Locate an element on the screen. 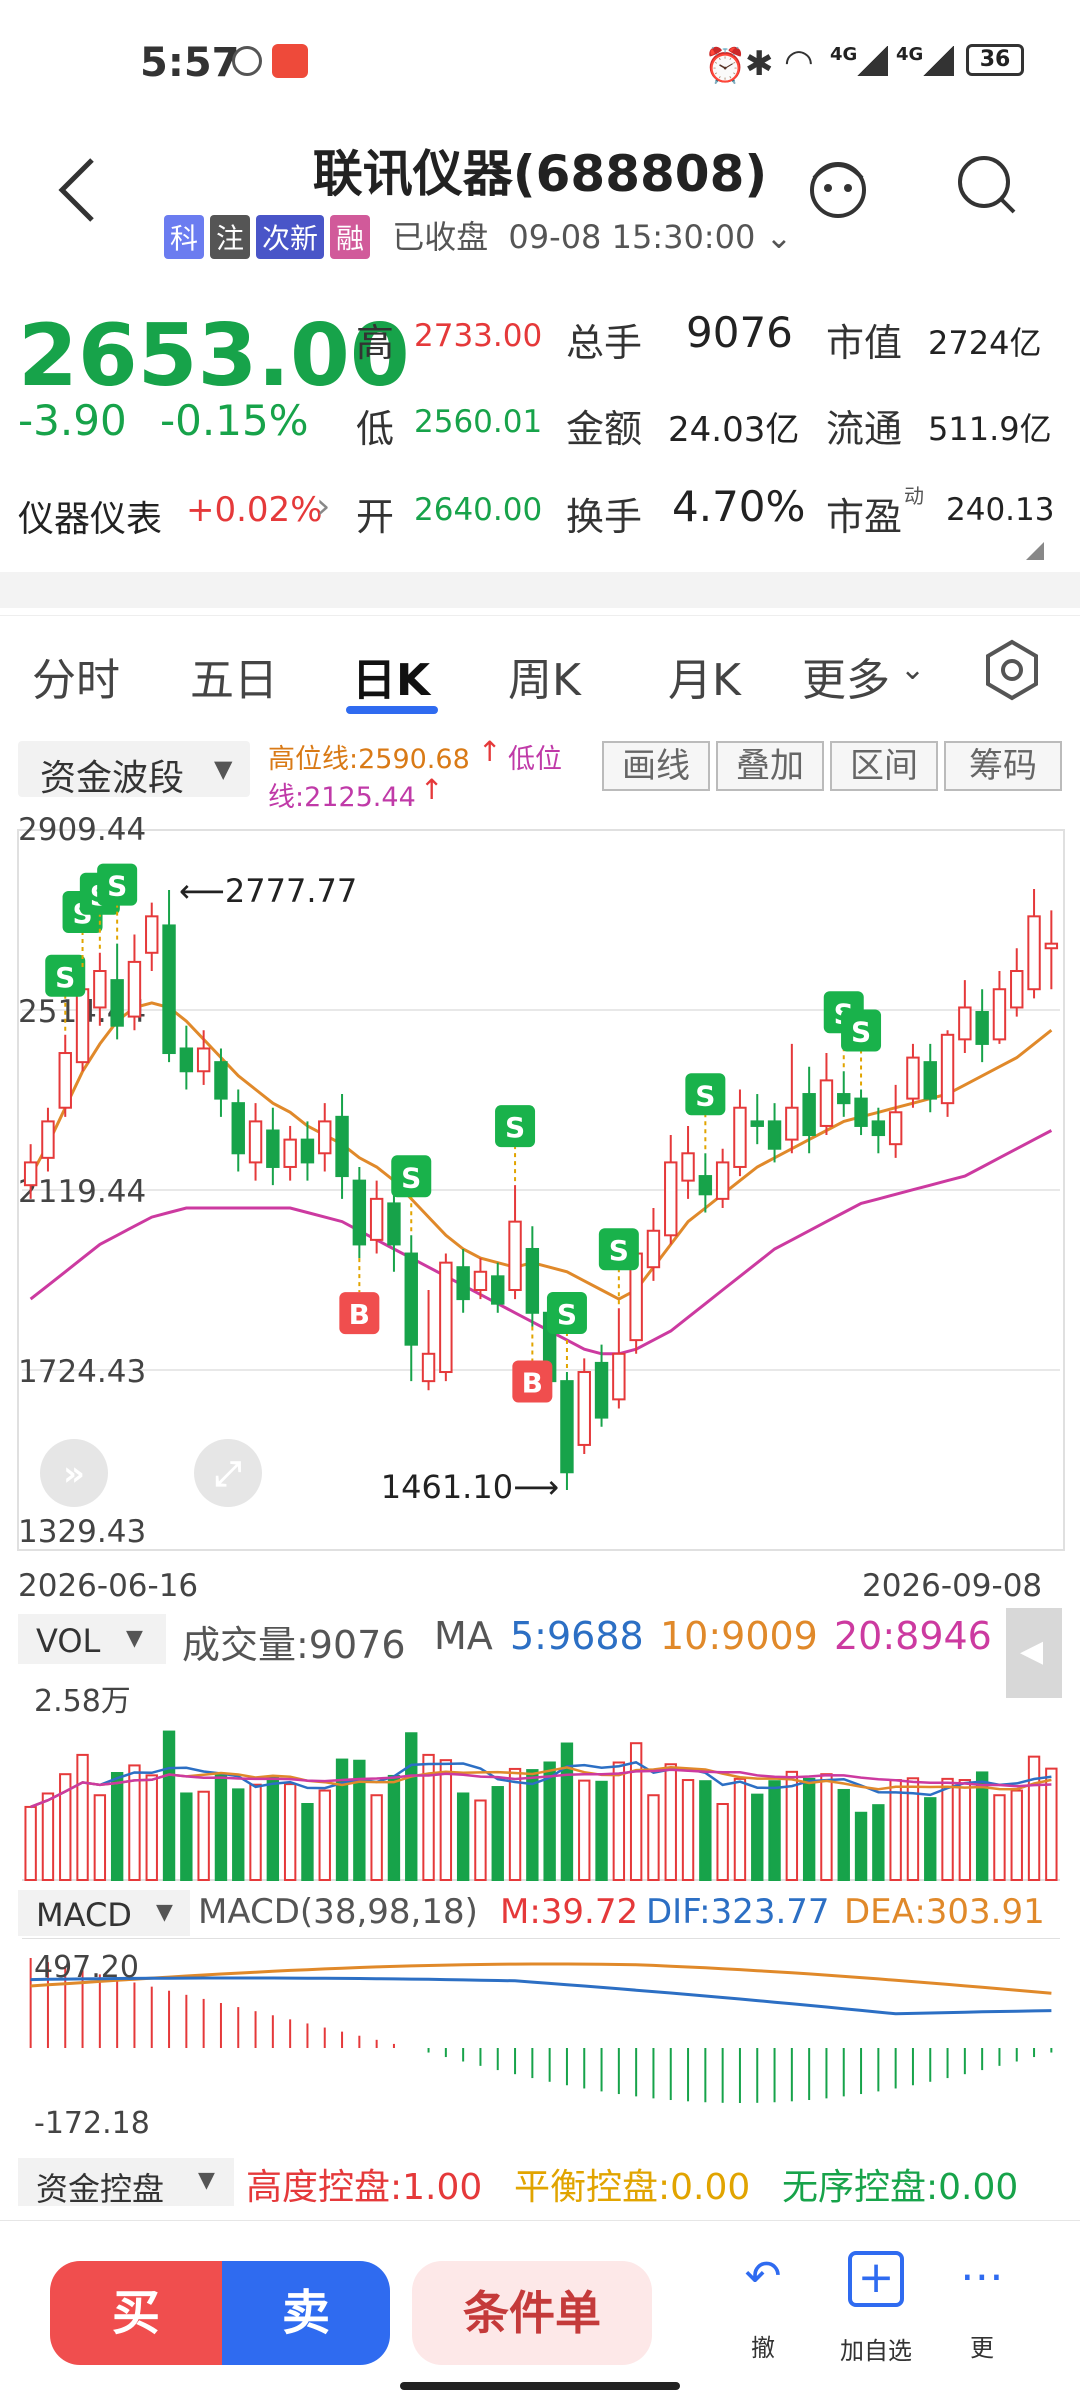 The height and width of the screenshot is (2400, 1080). tag-kechuang: 科 is located at coordinates (184, 237).